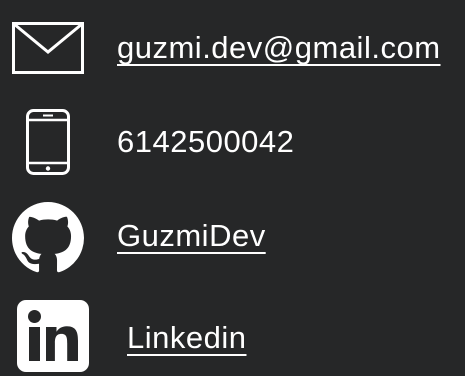 The height and width of the screenshot is (376, 465). I want to click on github-icon, so click(48, 238).